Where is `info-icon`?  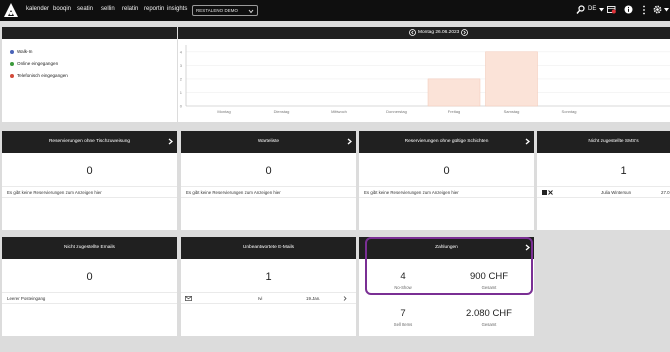
info-icon is located at coordinates (628, 9).